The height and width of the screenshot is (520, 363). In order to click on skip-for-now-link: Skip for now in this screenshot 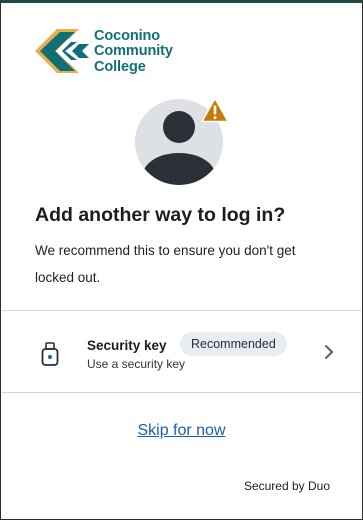, I will do `click(181, 430)`.